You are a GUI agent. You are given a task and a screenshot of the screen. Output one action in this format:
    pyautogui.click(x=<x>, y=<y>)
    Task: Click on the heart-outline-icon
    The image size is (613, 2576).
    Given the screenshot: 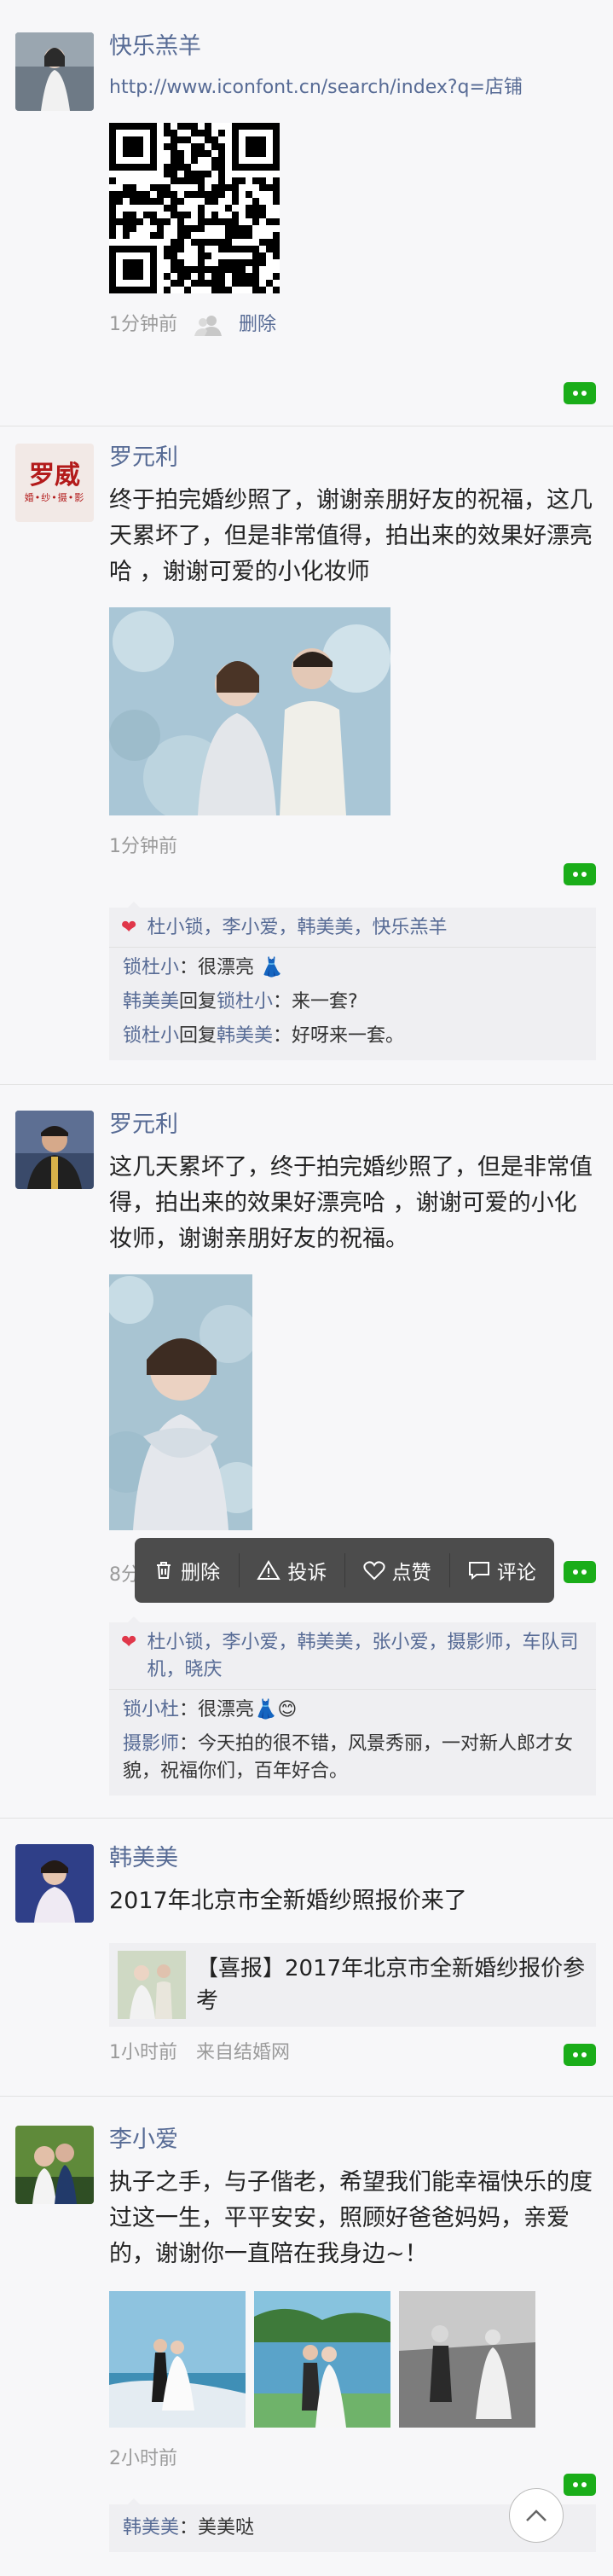 What is the action you would take?
    pyautogui.click(x=374, y=1571)
    